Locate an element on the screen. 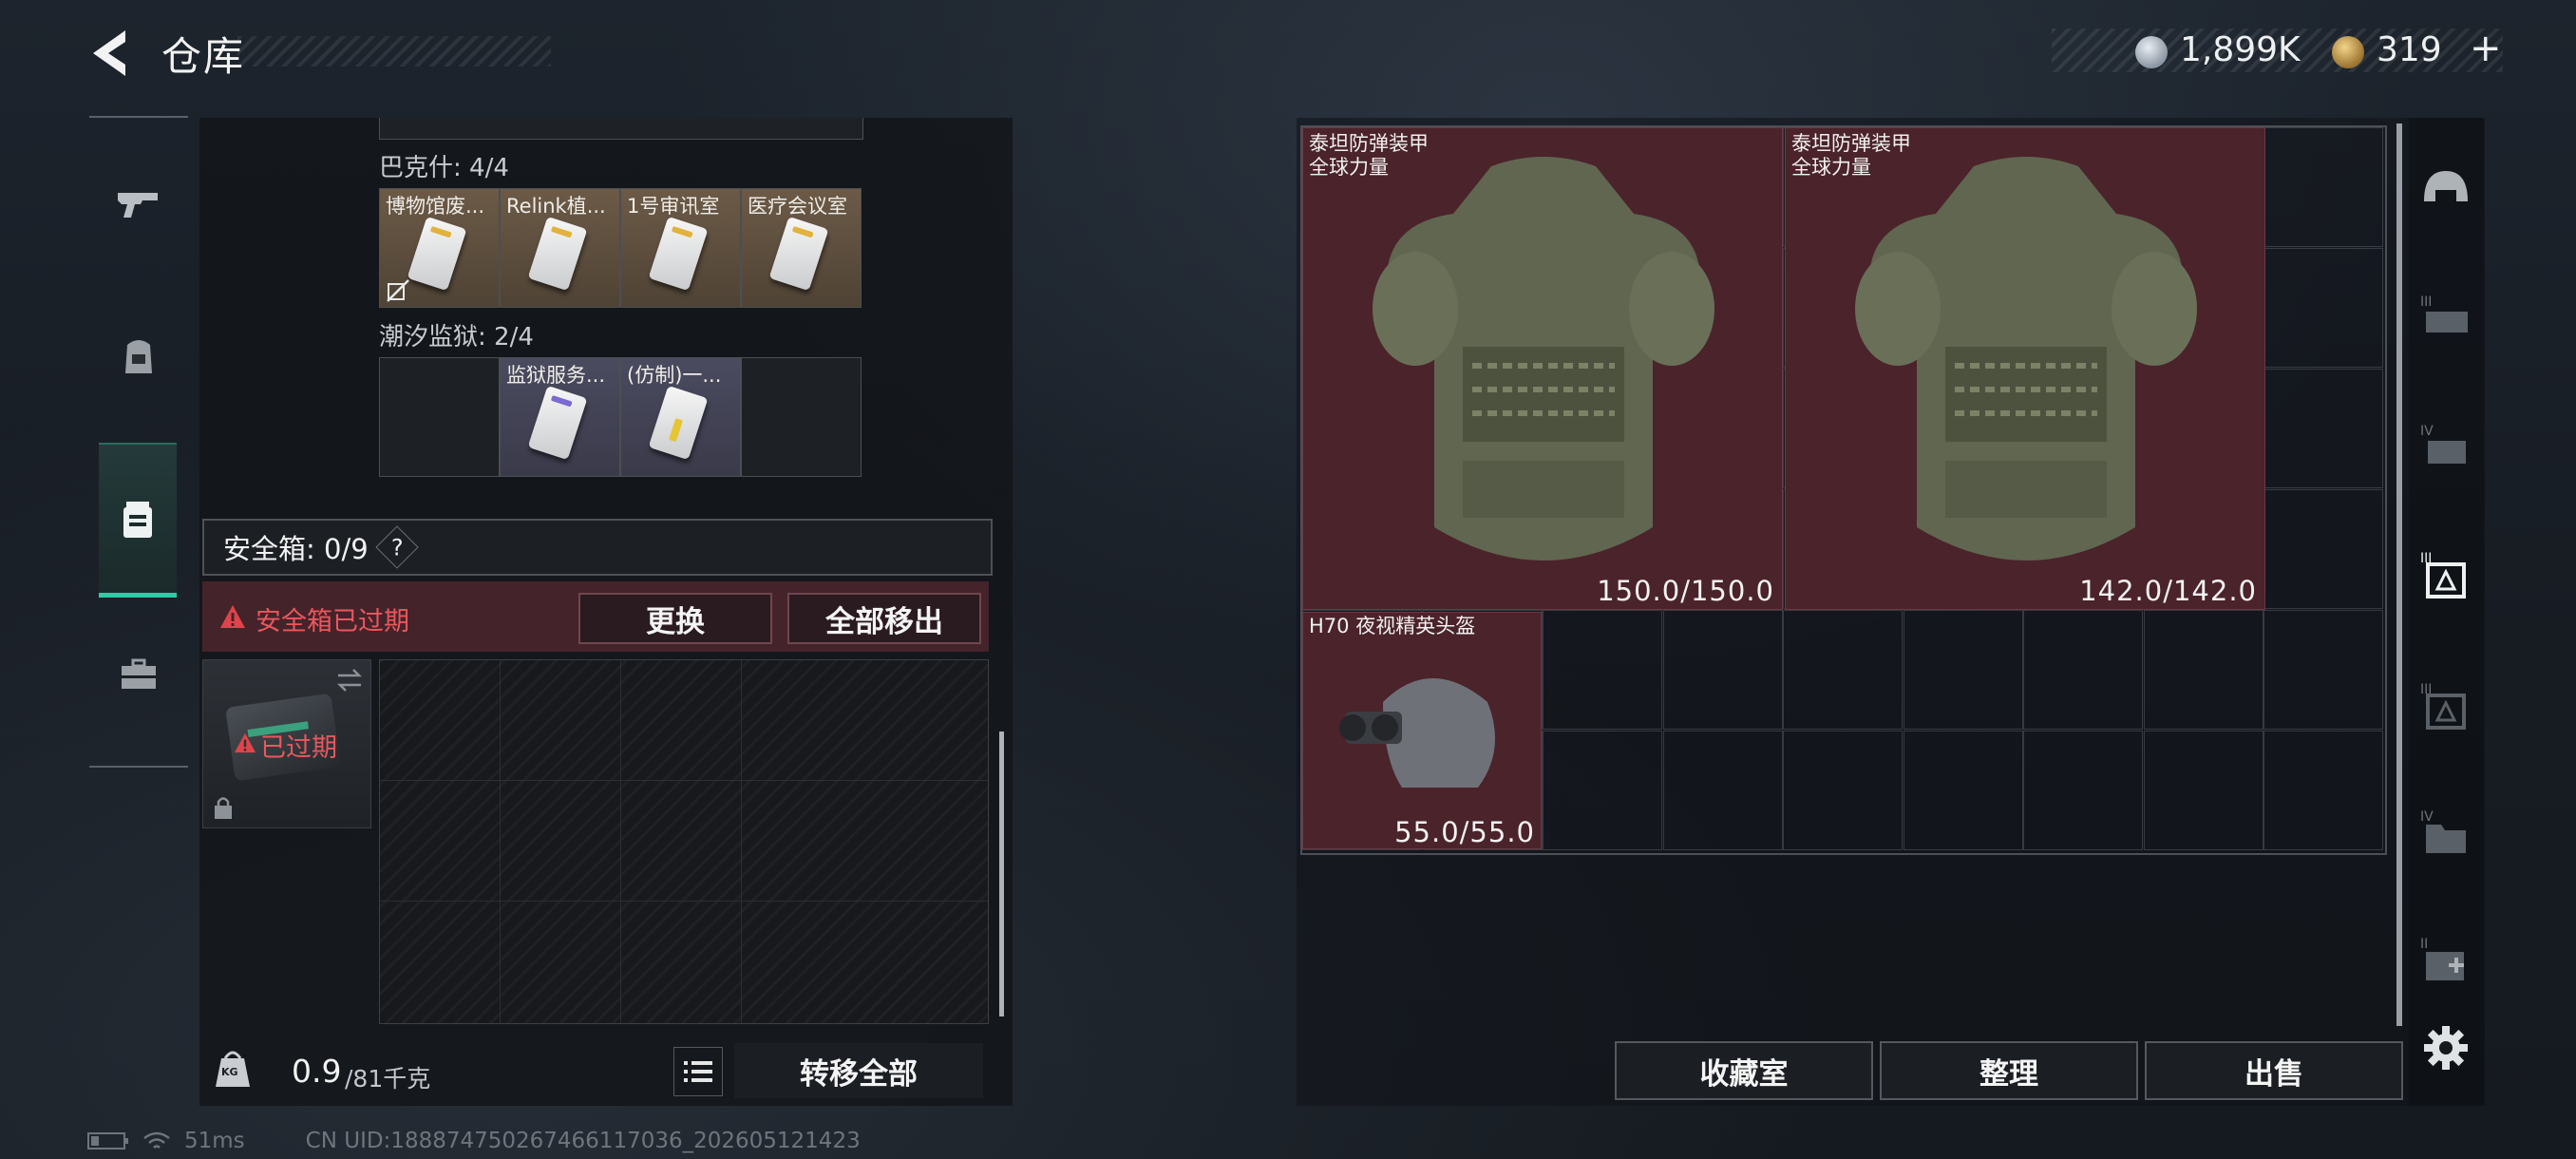  right-scrollbar is located at coordinates (2399, 575).